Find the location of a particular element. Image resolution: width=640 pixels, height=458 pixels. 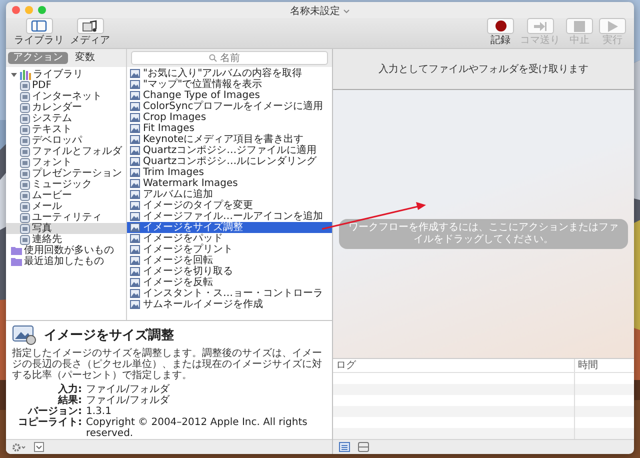

library-item: ライブラリ is located at coordinates (66, 74).